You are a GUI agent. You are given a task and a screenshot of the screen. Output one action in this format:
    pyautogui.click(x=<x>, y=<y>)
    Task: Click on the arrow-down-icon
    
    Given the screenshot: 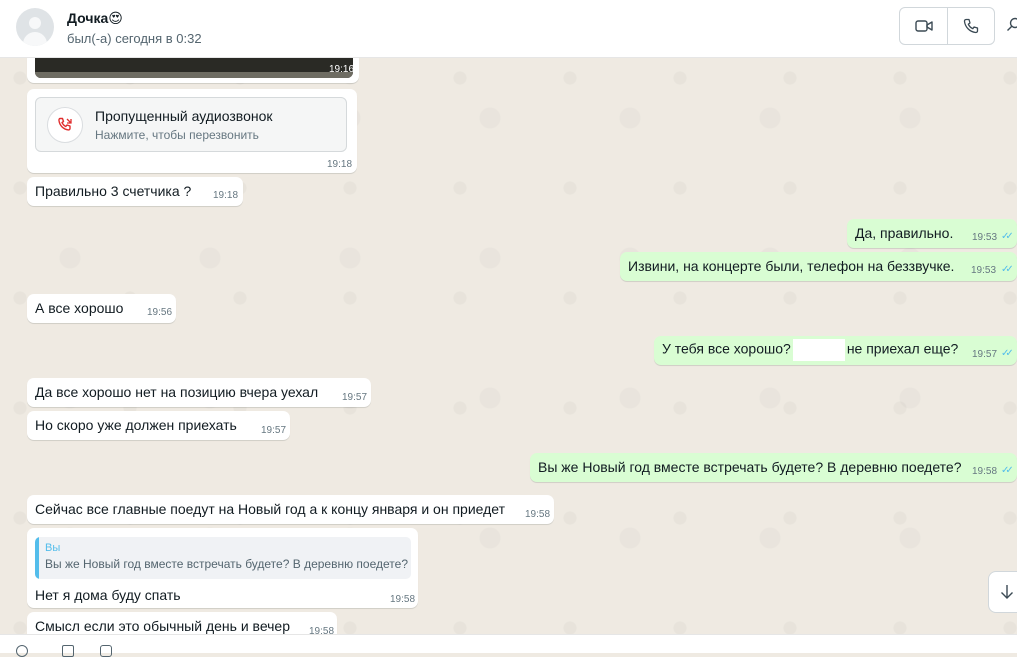 What is the action you would take?
    pyautogui.click(x=1007, y=592)
    